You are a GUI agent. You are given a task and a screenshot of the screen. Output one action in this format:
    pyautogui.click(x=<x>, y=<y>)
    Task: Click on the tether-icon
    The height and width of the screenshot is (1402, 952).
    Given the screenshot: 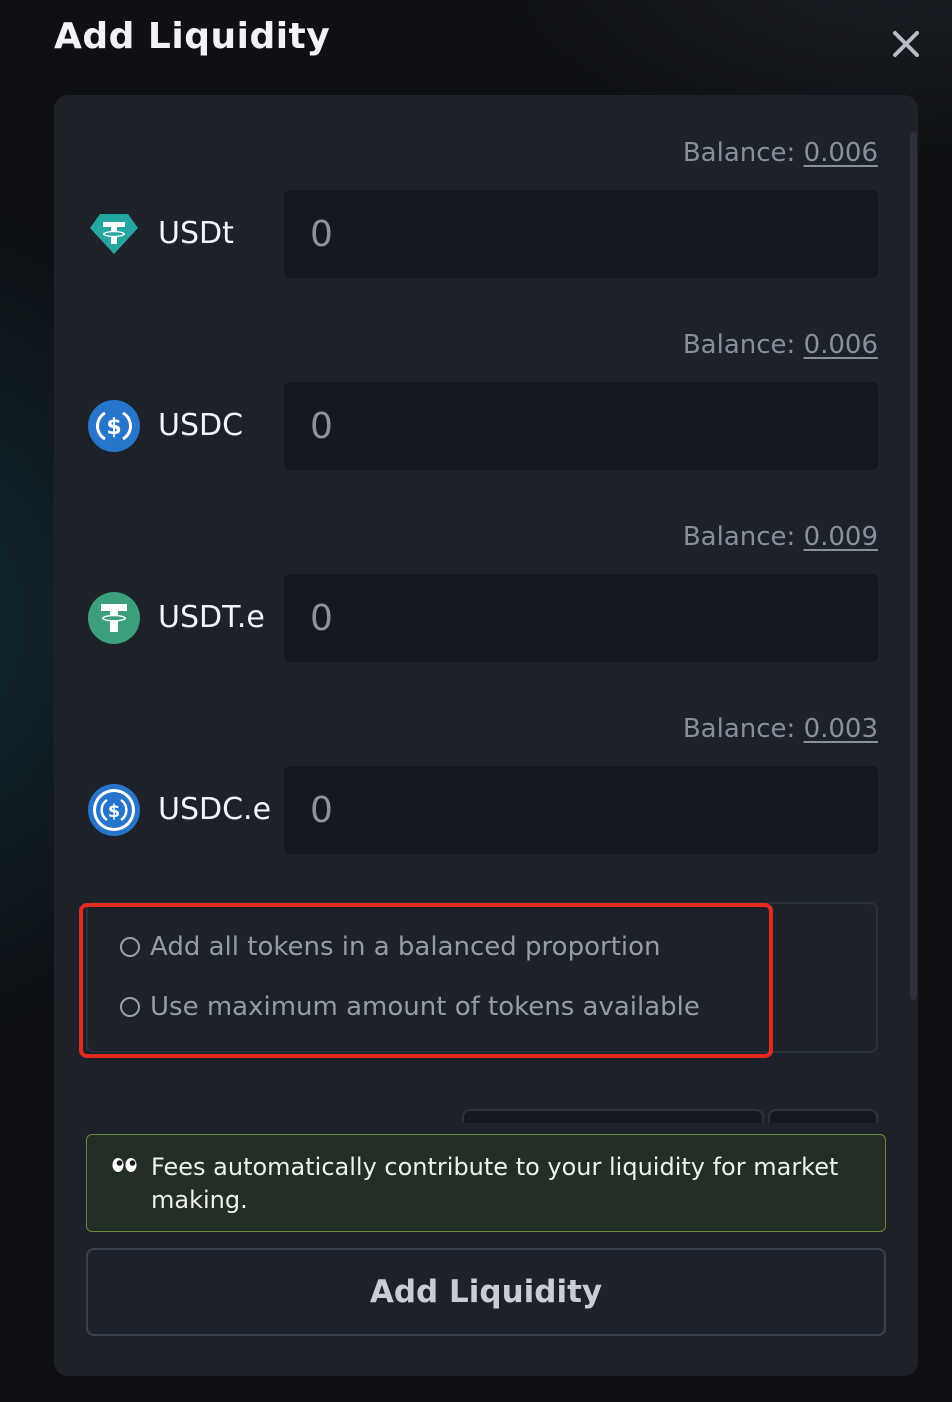 What is the action you would take?
    pyautogui.click(x=114, y=618)
    